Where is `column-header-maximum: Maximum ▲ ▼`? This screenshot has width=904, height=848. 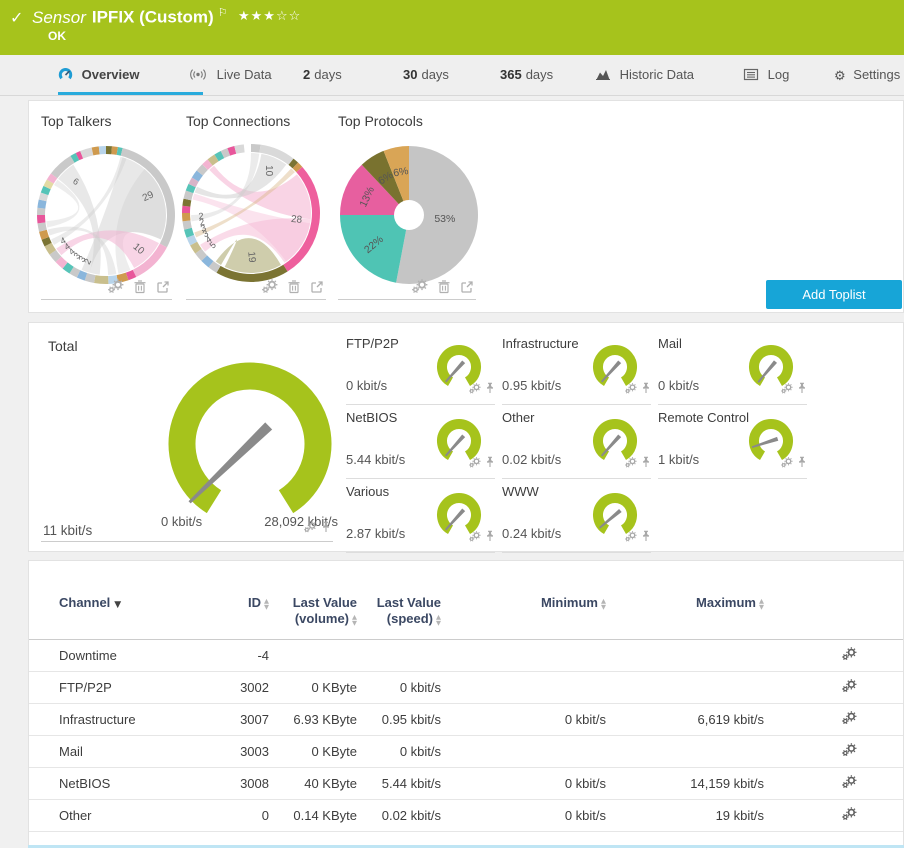 column-header-maximum: Maximum ▲ ▼ is located at coordinates (685, 611).